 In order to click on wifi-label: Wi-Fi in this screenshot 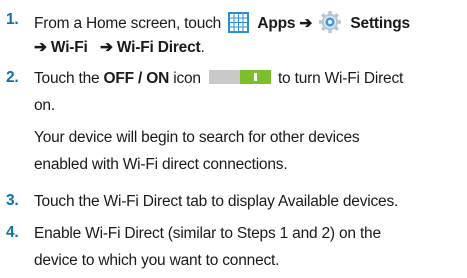, I will do `click(69, 47)`.